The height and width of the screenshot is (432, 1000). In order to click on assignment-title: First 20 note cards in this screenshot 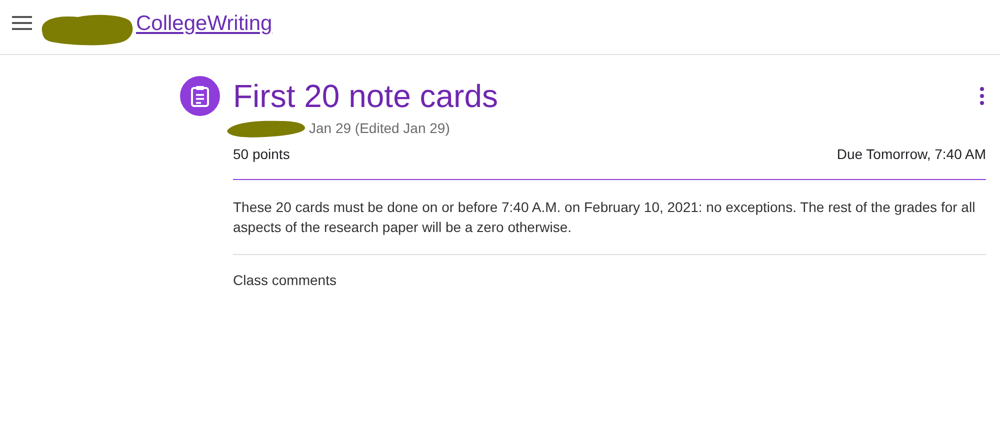, I will do `click(365, 96)`.